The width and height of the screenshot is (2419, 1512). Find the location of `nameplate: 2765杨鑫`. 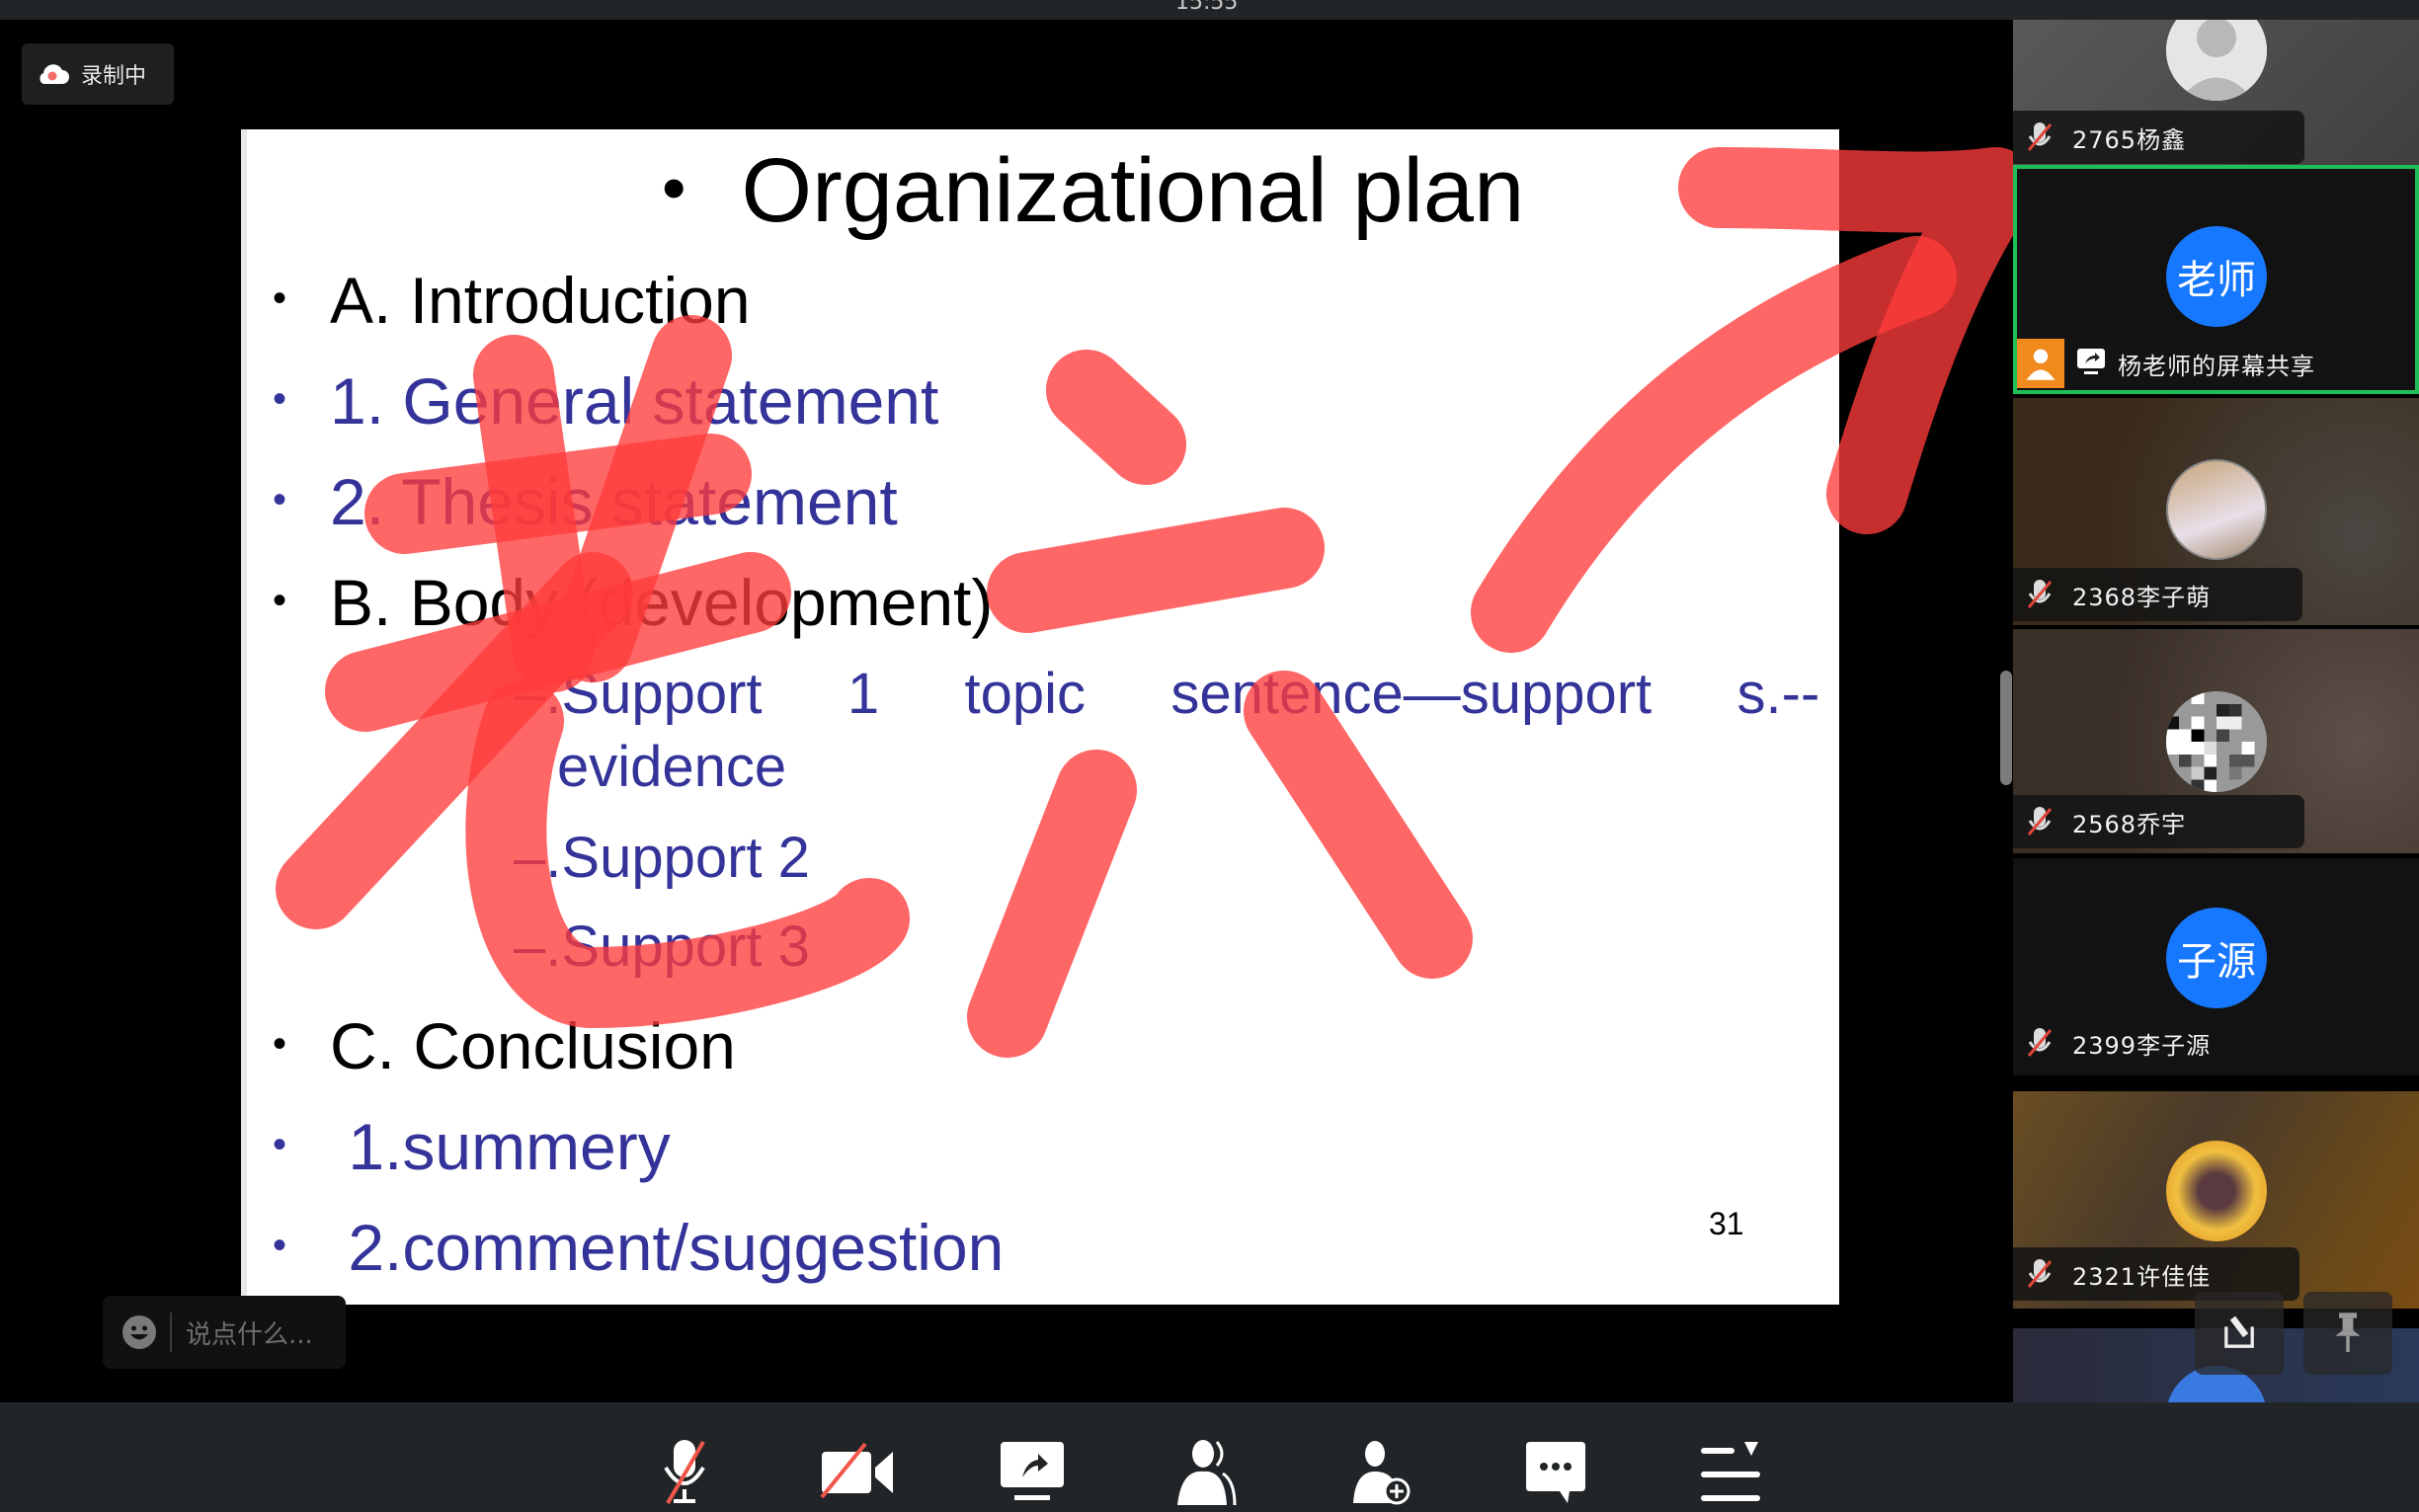

nameplate: 2765杨鑫 is located at coordinates (2158, 138).